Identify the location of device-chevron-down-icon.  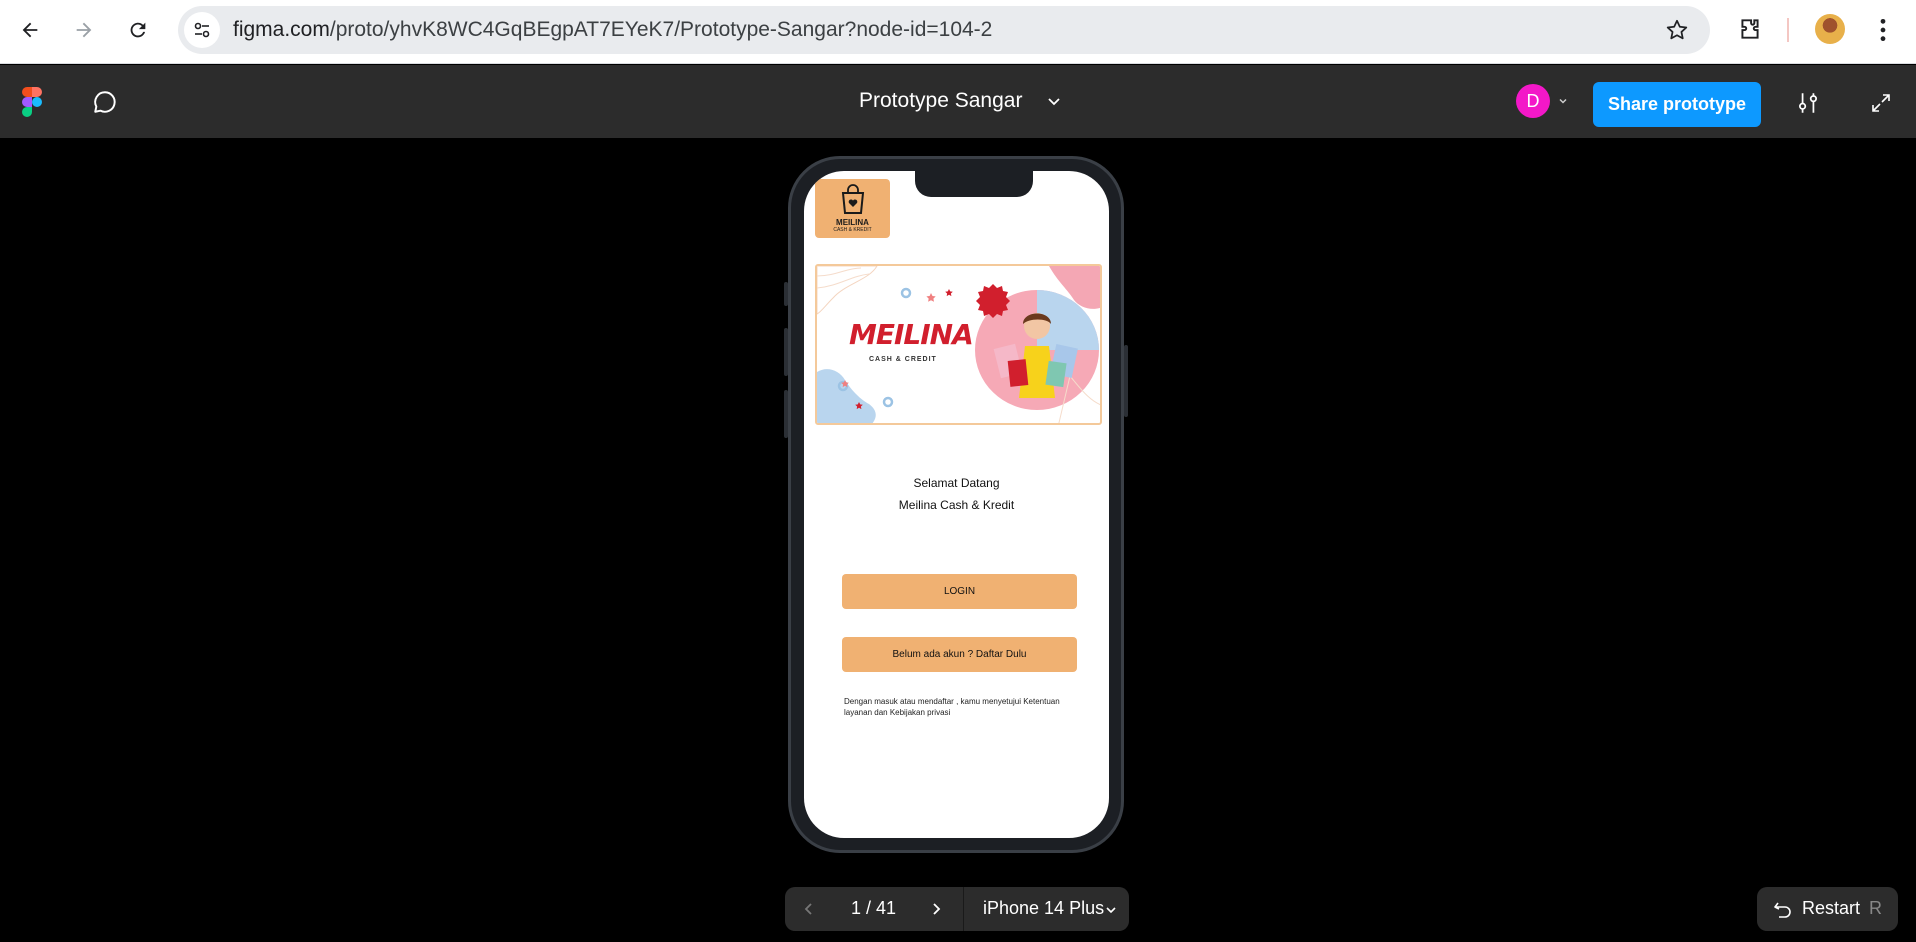
(1111, 910).